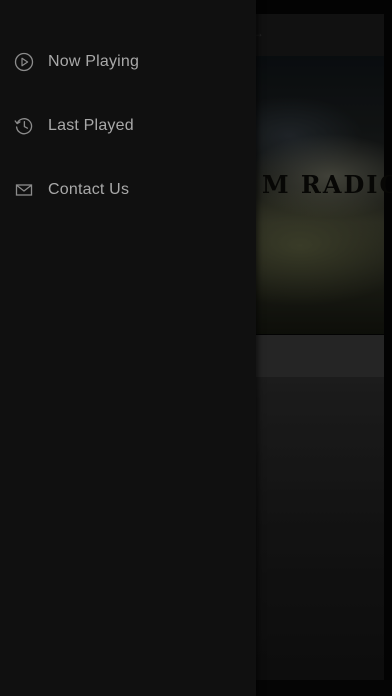  What do you see at coordinates (94, 61) in the screenshot?
I see `menu-item-label: Now Playing` at bounding box center [94, 61].